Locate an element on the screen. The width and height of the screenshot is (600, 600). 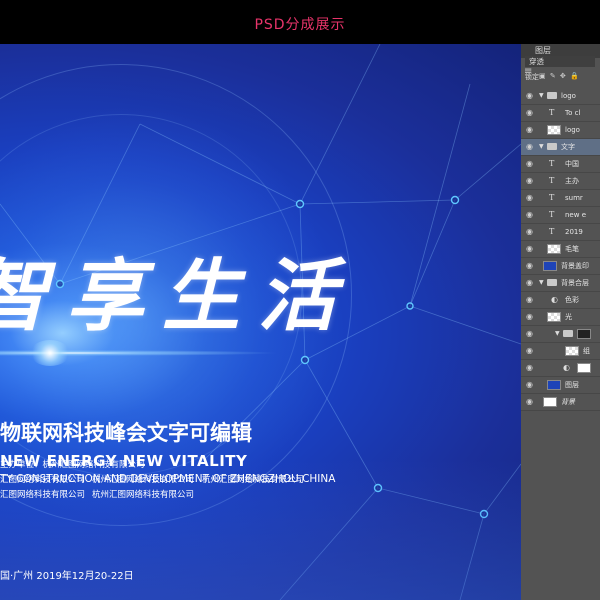
layer-row: ◉ T 2019 is located at coordinates (560, 232).